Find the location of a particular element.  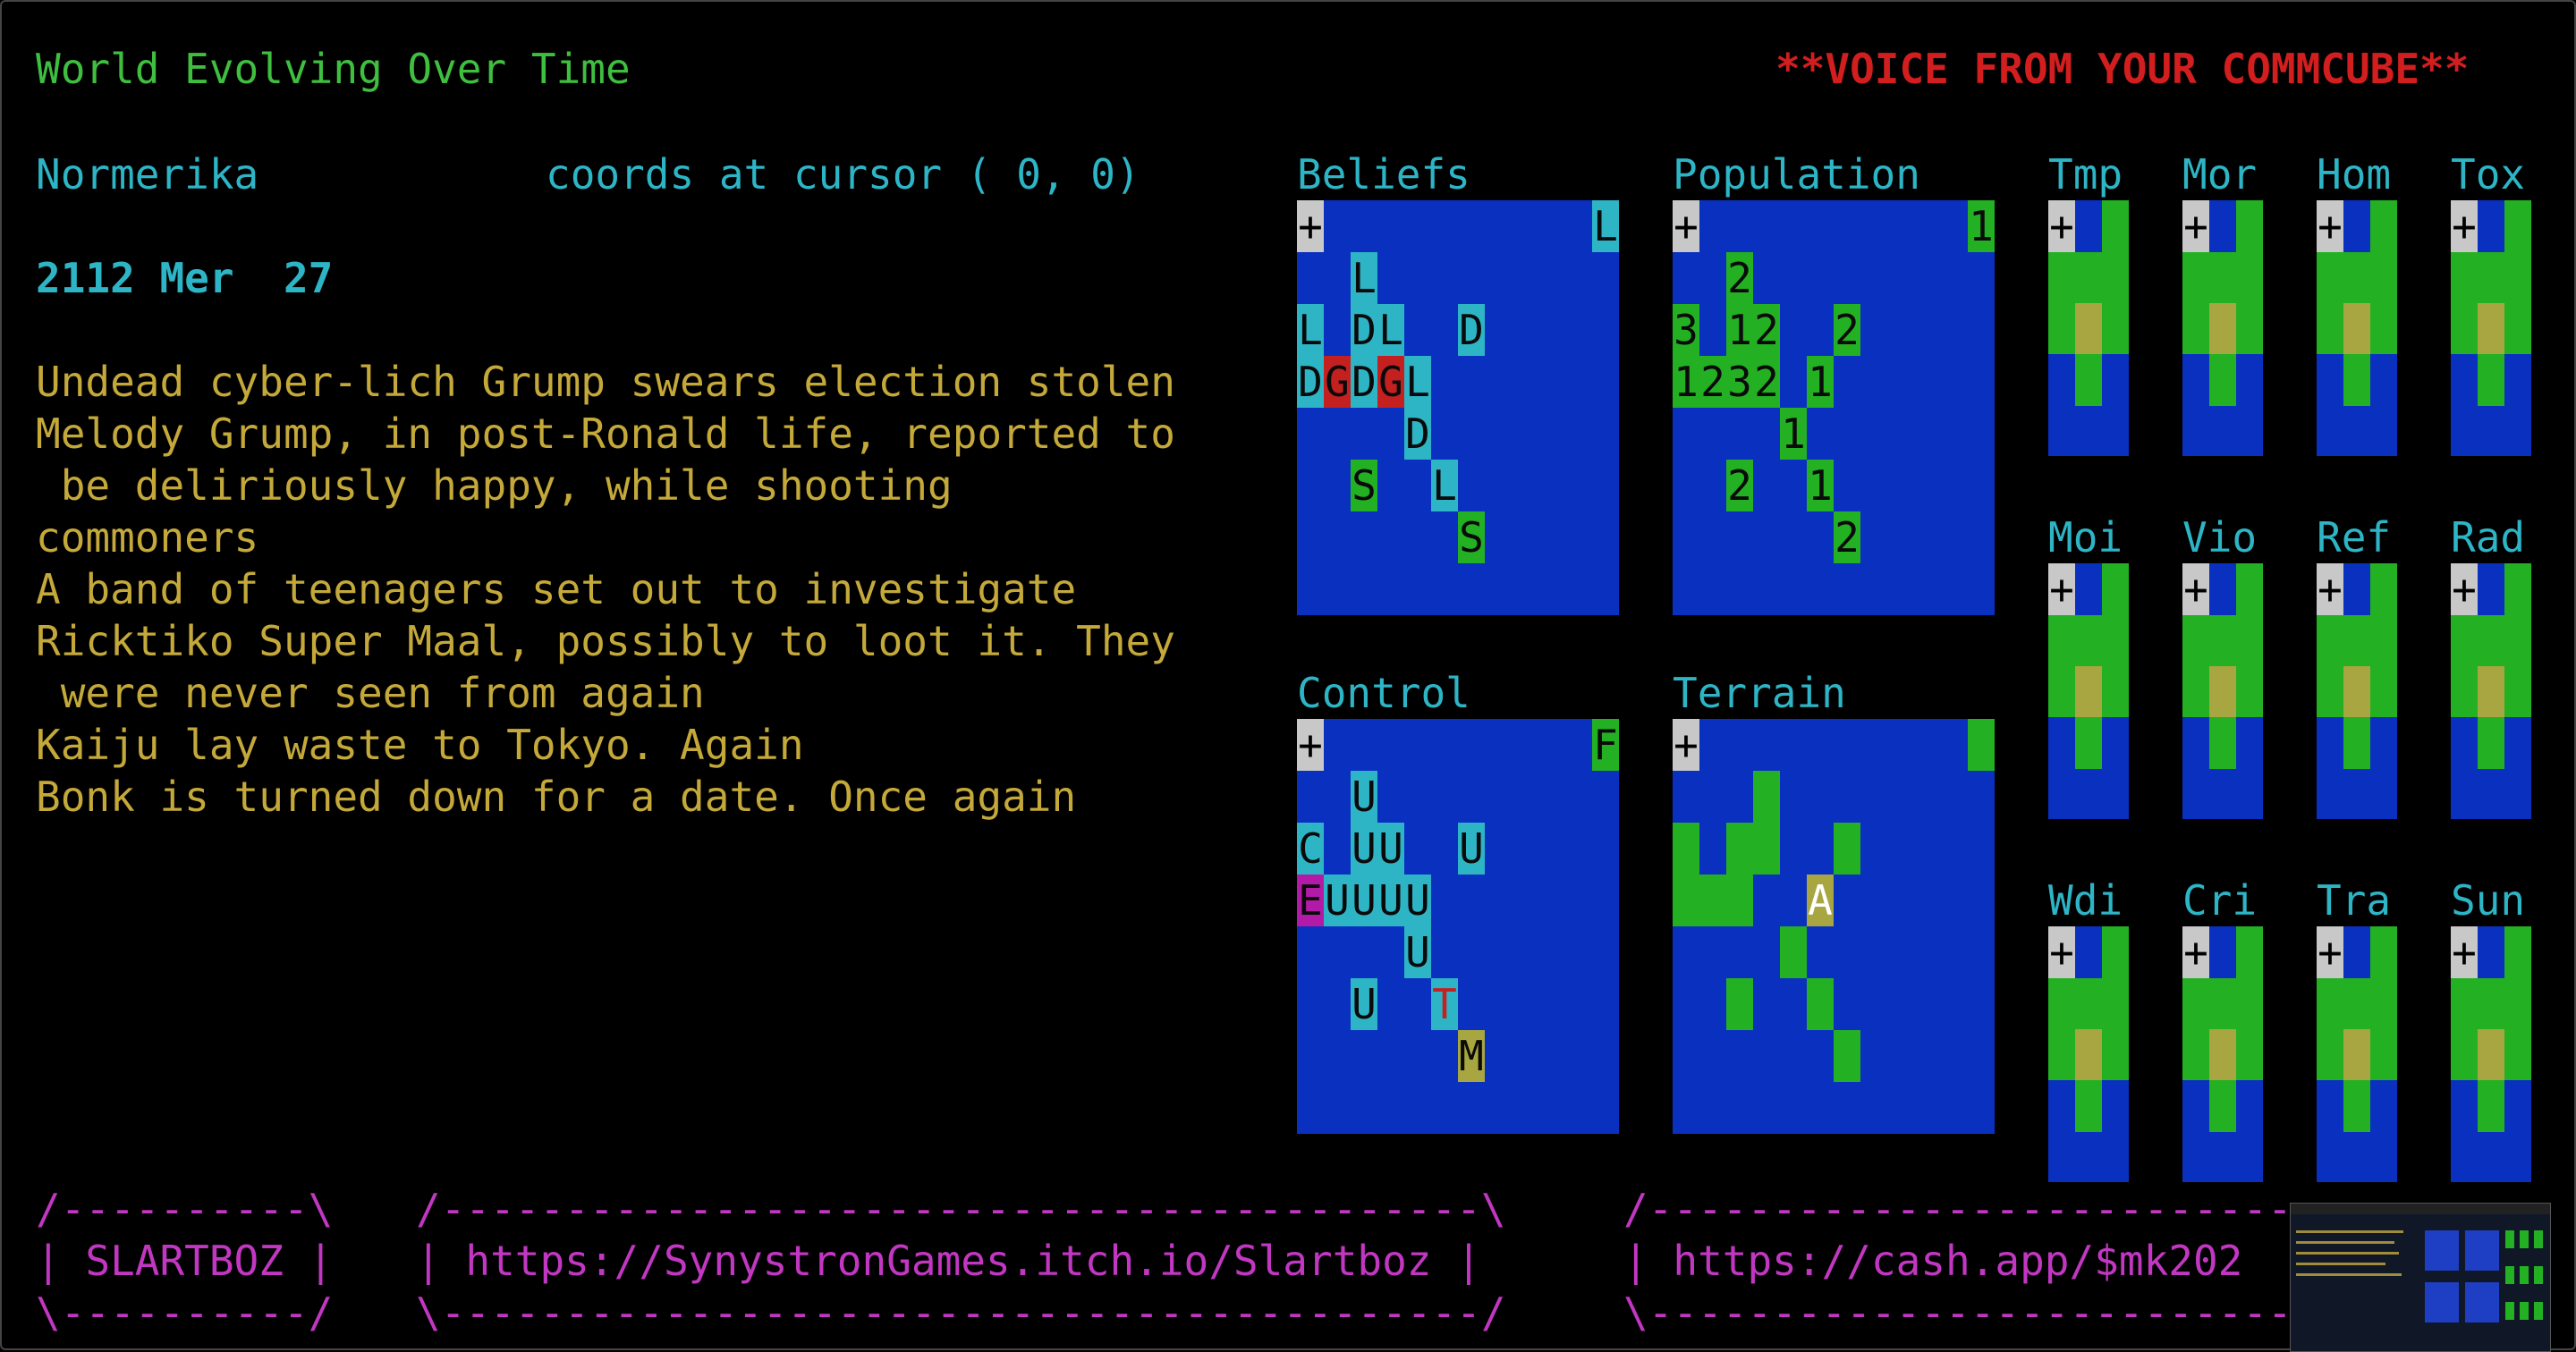

population-map: + 123122123211212 is located at coordinates (1834, 407).